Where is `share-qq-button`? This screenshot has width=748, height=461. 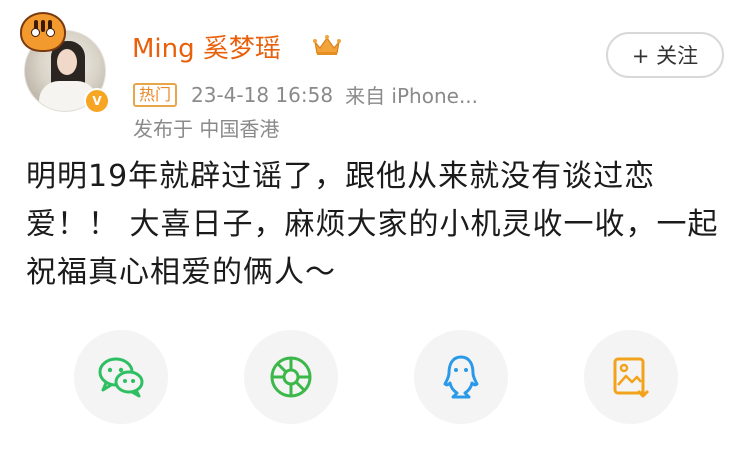
share-qq-button is located at coordinates (461, 377).